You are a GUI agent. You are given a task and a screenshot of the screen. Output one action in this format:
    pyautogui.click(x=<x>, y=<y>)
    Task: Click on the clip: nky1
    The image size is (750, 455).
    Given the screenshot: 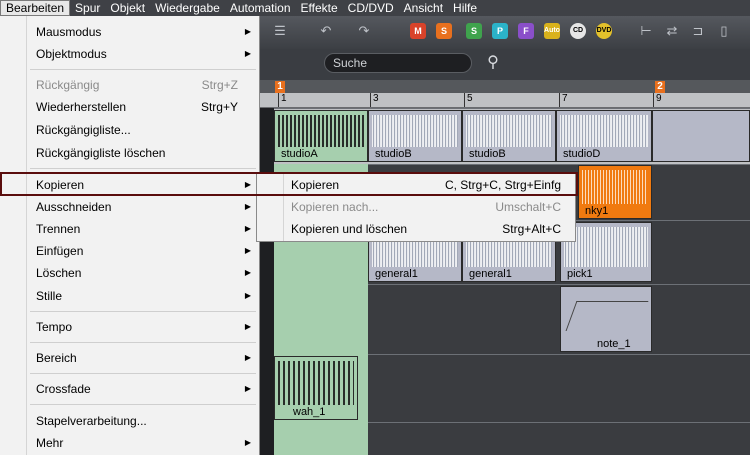 What is the action you would take?
    pyautogui.click(x=615, y=192)
    